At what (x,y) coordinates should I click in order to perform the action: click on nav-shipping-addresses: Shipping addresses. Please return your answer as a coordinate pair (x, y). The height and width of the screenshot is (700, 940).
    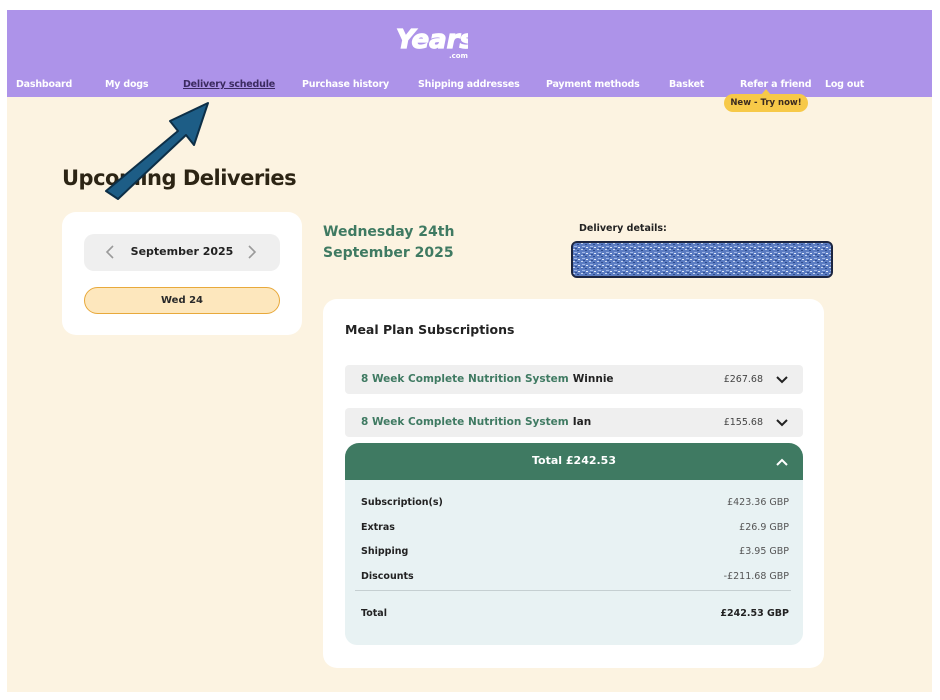
    Looking at the image, I should click on (469, 84).